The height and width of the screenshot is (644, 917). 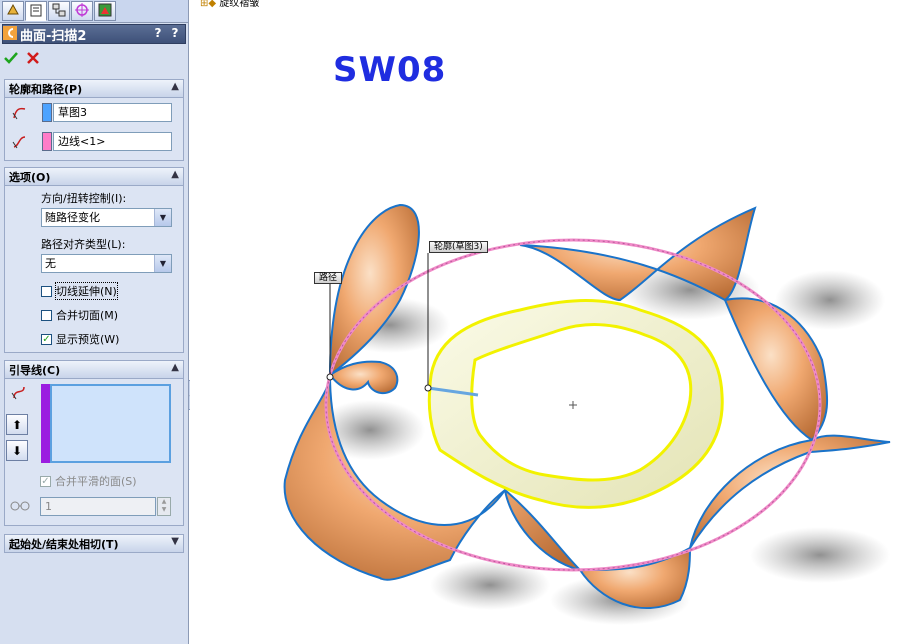 I want to click on expand-icon: ▼, so click(x=175, y=541).